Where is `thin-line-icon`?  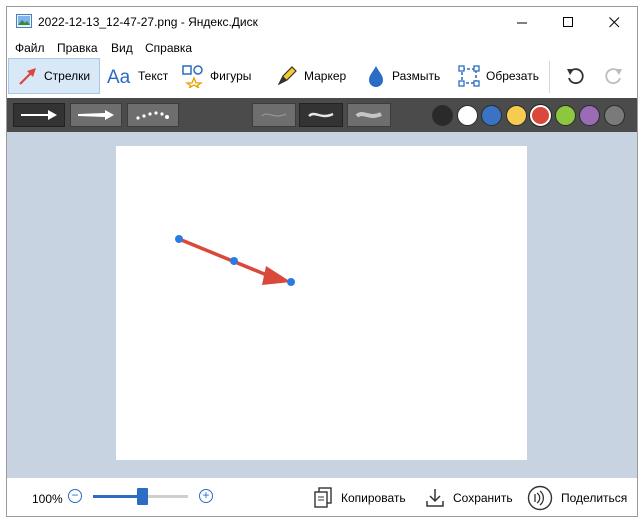
thin-line-icon is located at coordinates (274, 115).